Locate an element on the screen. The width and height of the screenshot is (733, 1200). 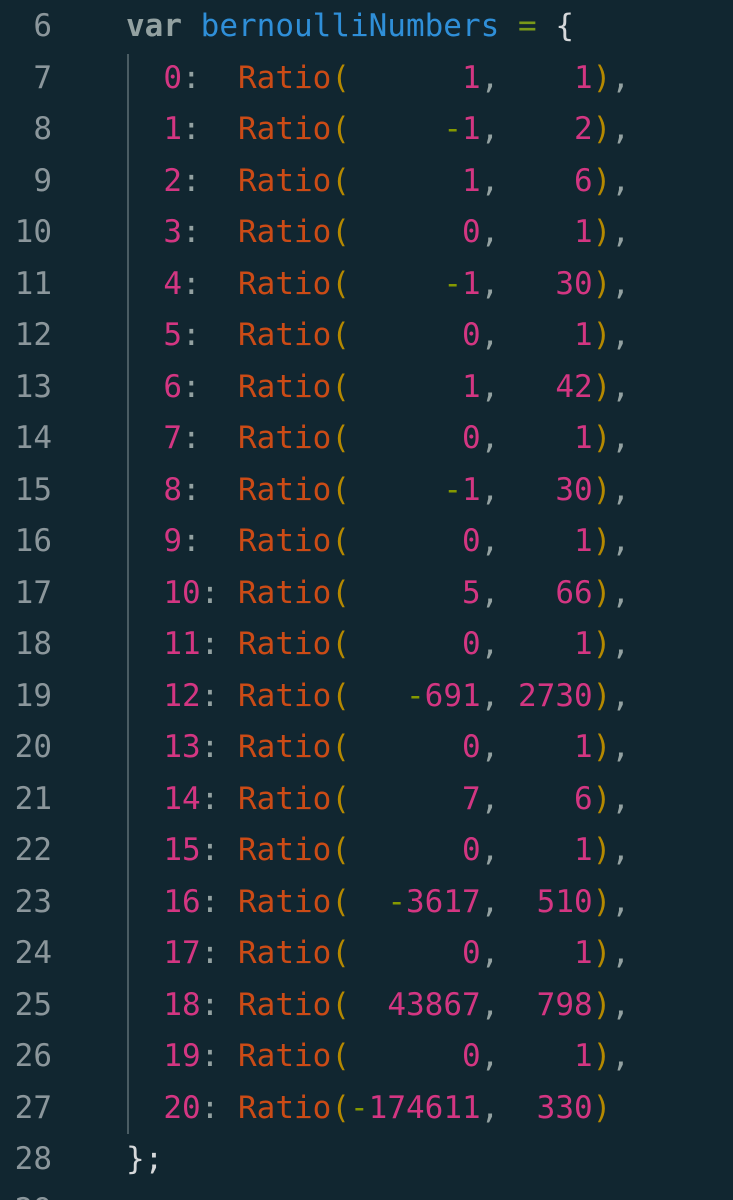
code-line-entry: 15 8: Ratio( -1, 30), is located at coordinates (366, 490).